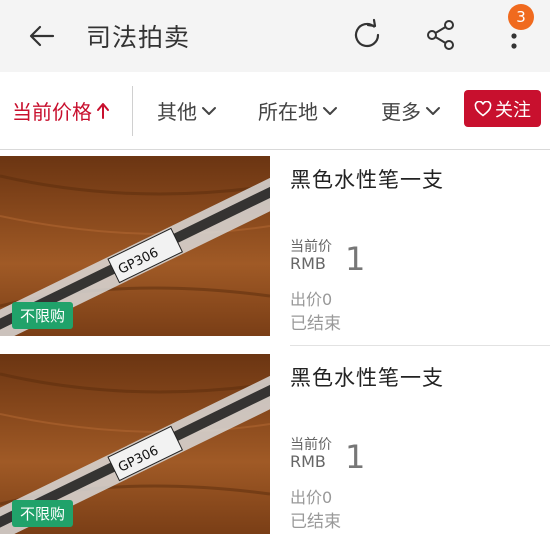 The image size is (550, 546). What do you see at coordinates (177, 112) in the screenshot?
I see `filter-label: 其他` at bounding box center [177, 112].